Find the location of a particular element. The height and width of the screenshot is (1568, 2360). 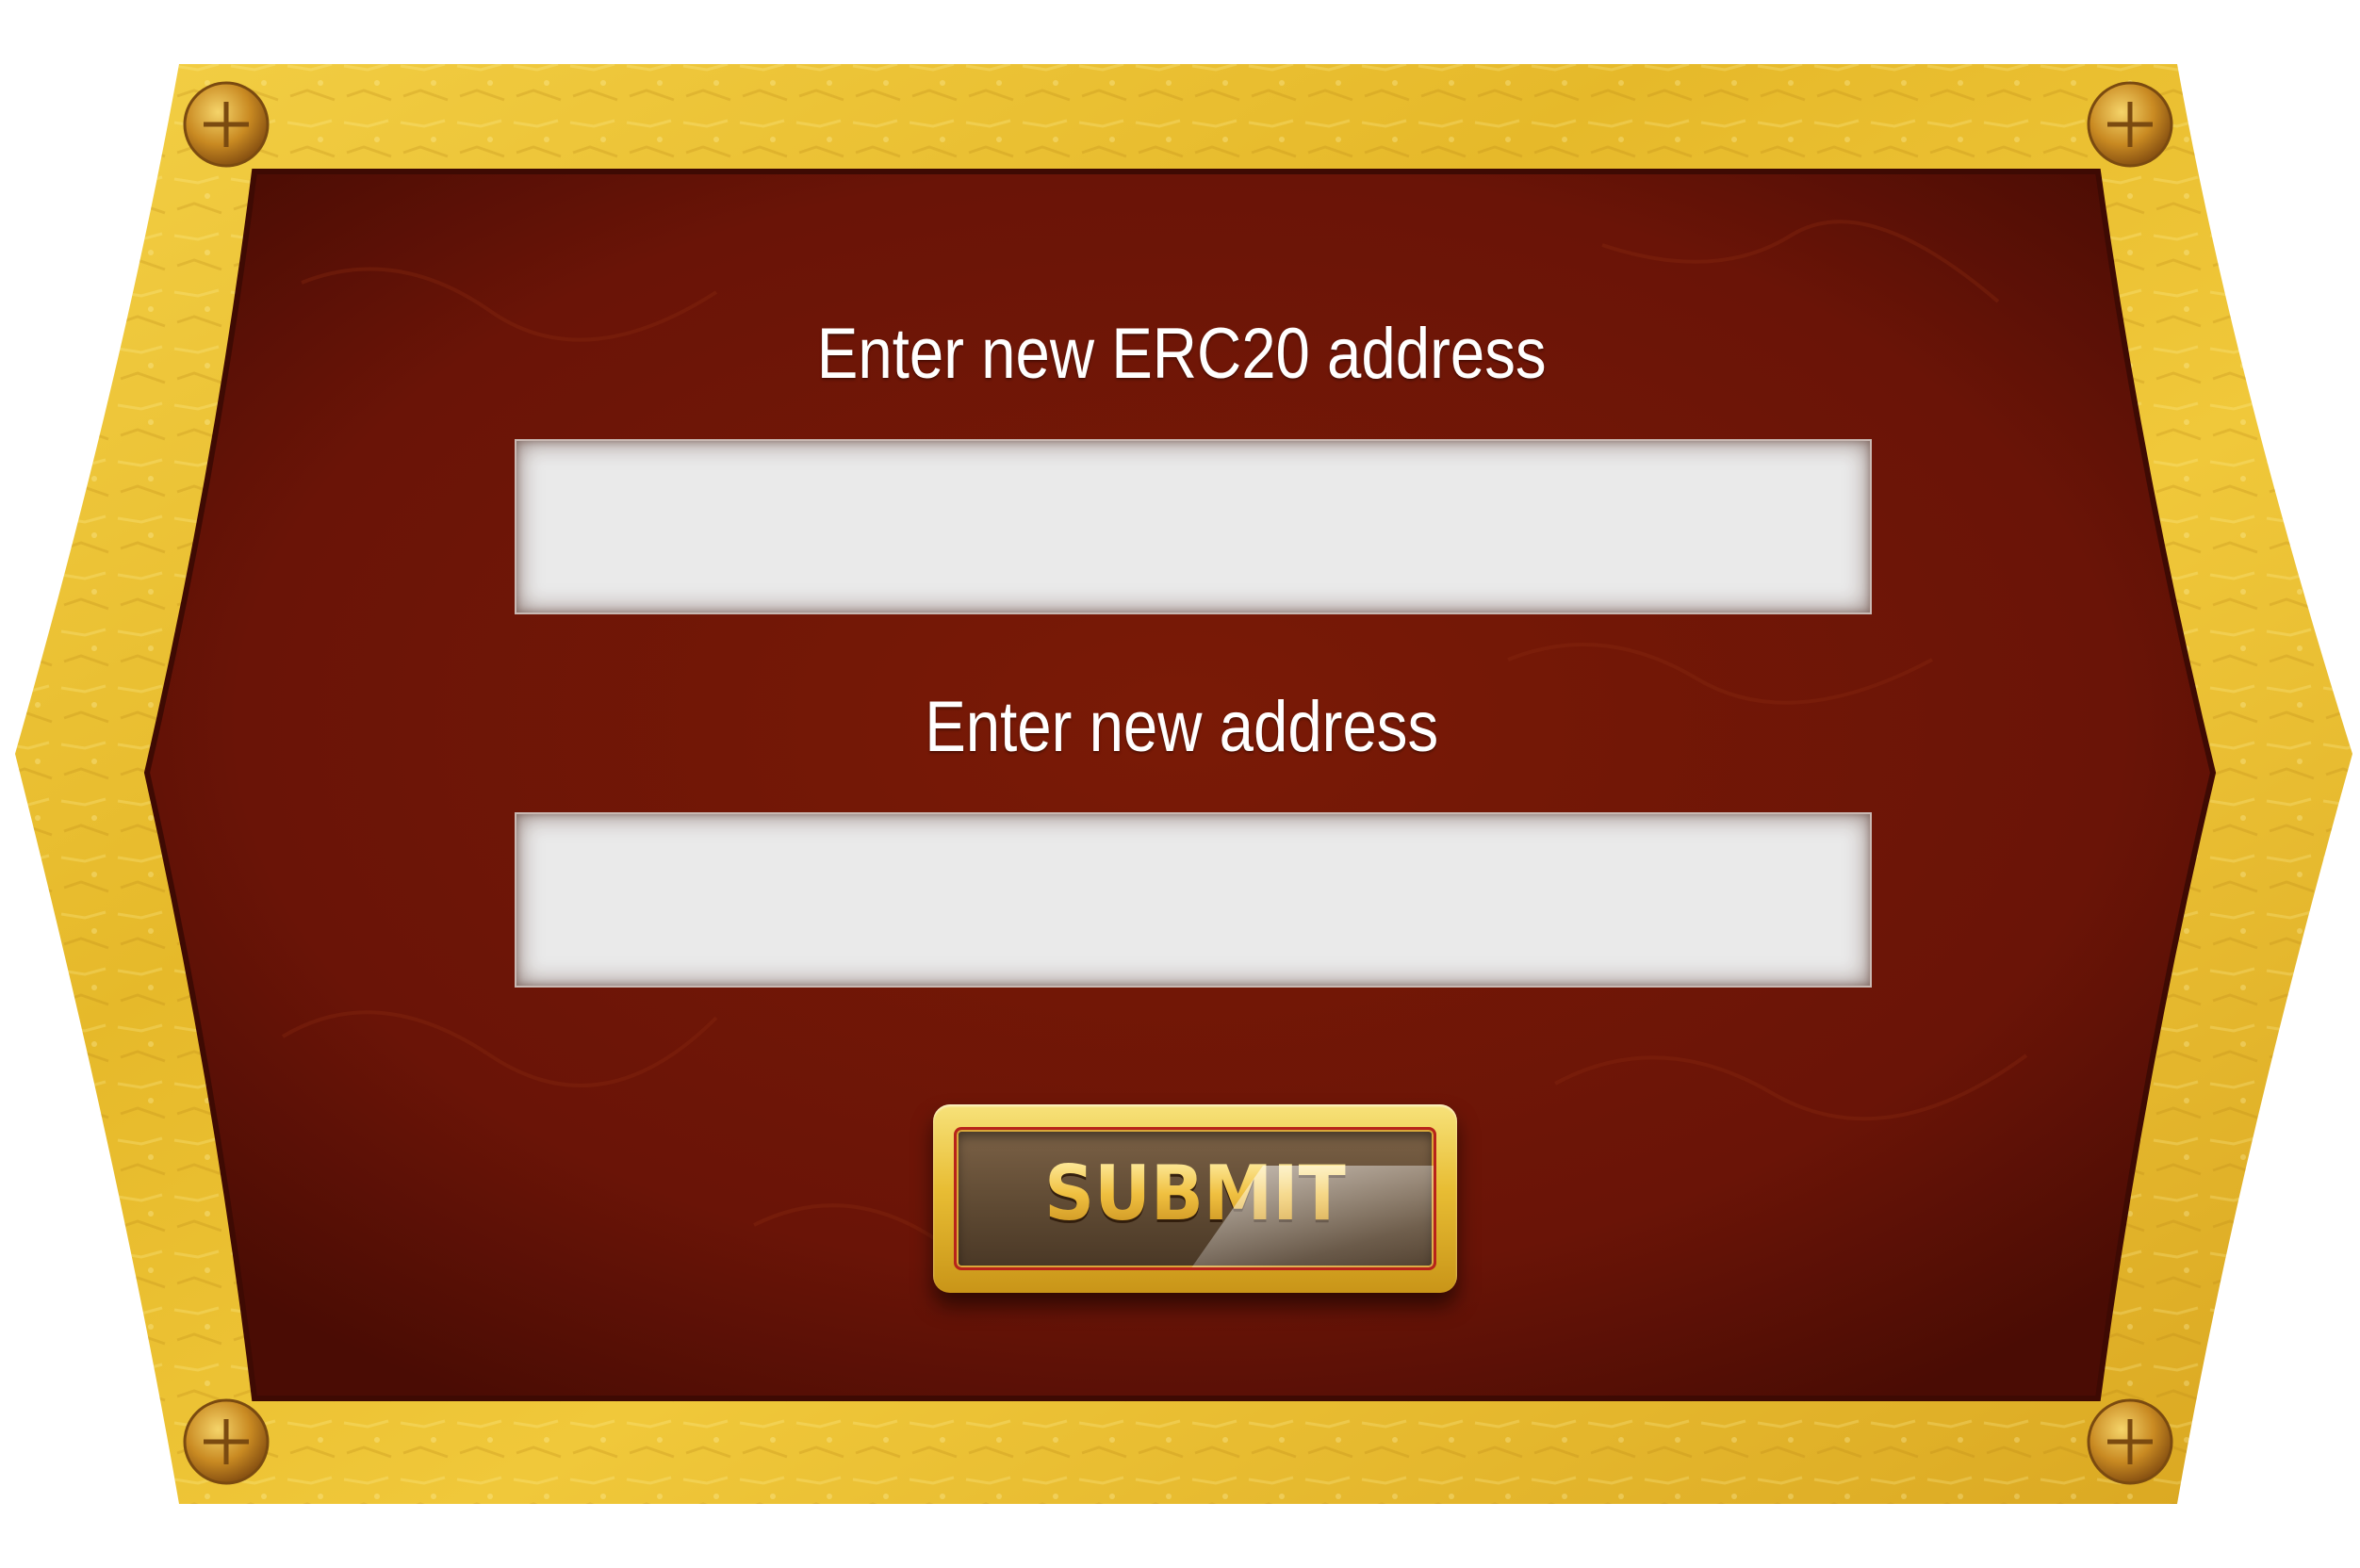

erc20-address-field-container is located at coordinates (1193, 526).